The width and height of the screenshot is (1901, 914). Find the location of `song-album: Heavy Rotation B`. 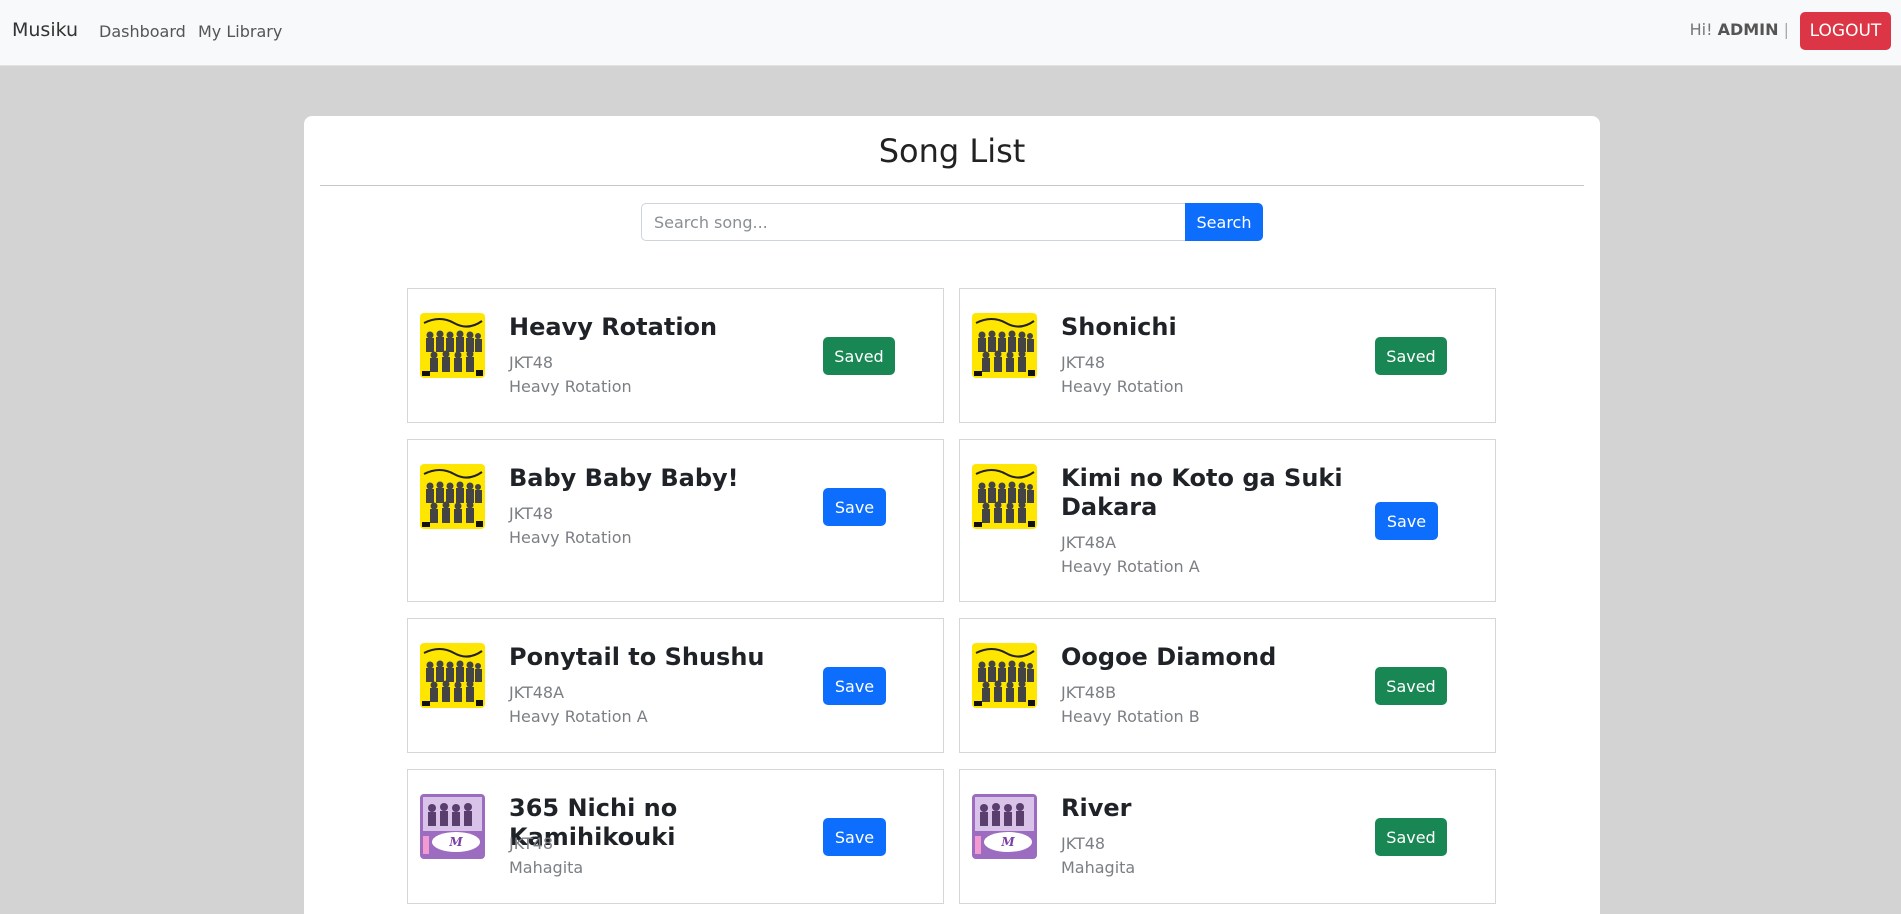

song-album: Heavy Rotation B is located at coordinates (1130, 716).